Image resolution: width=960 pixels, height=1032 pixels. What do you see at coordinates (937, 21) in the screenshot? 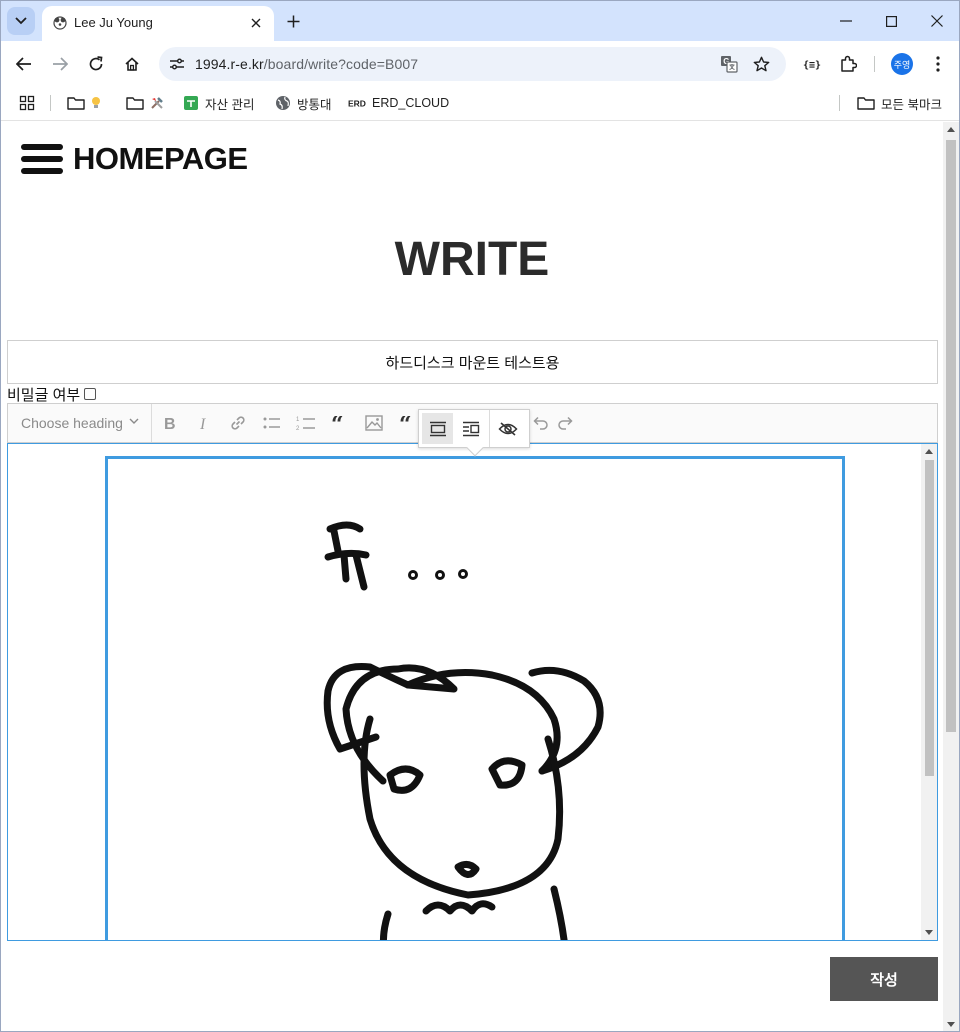
I see `close-window-icon` at bounding box center [937, 21].